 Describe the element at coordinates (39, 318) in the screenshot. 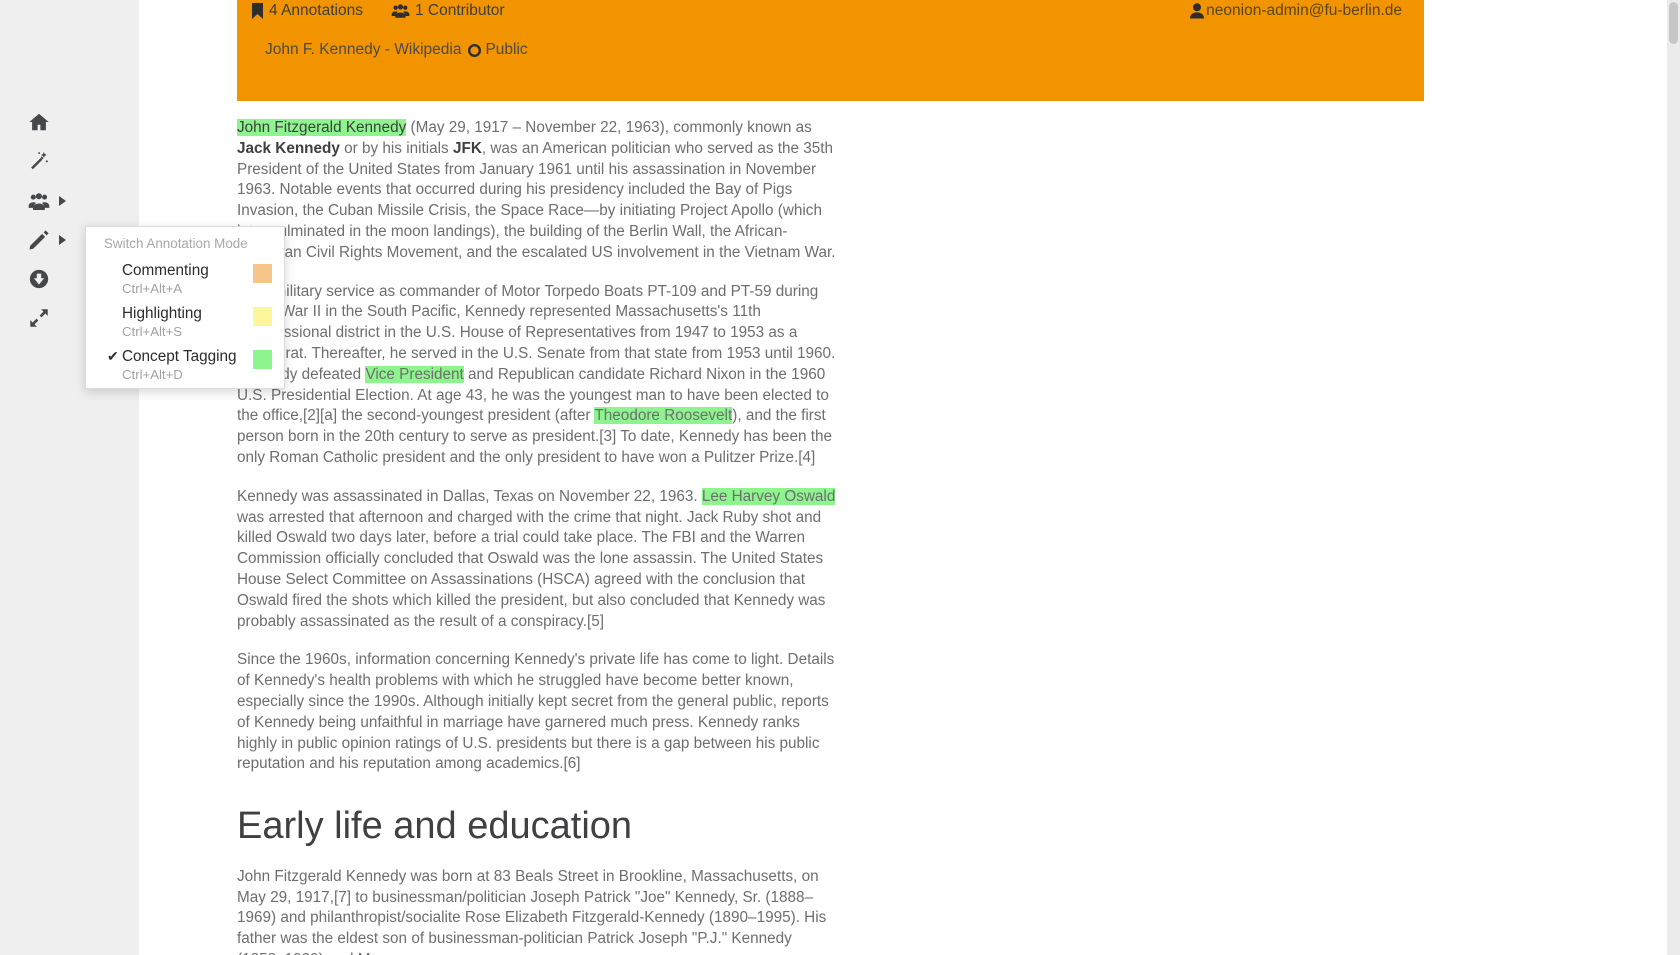

I see `expand-arrows-icon` at that location.